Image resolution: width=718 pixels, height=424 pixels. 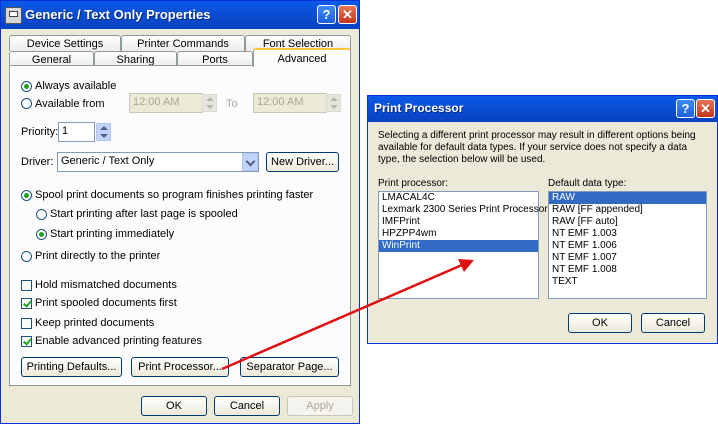 I want to click on keep-printed-checkbox, so click(x=26, y=323).